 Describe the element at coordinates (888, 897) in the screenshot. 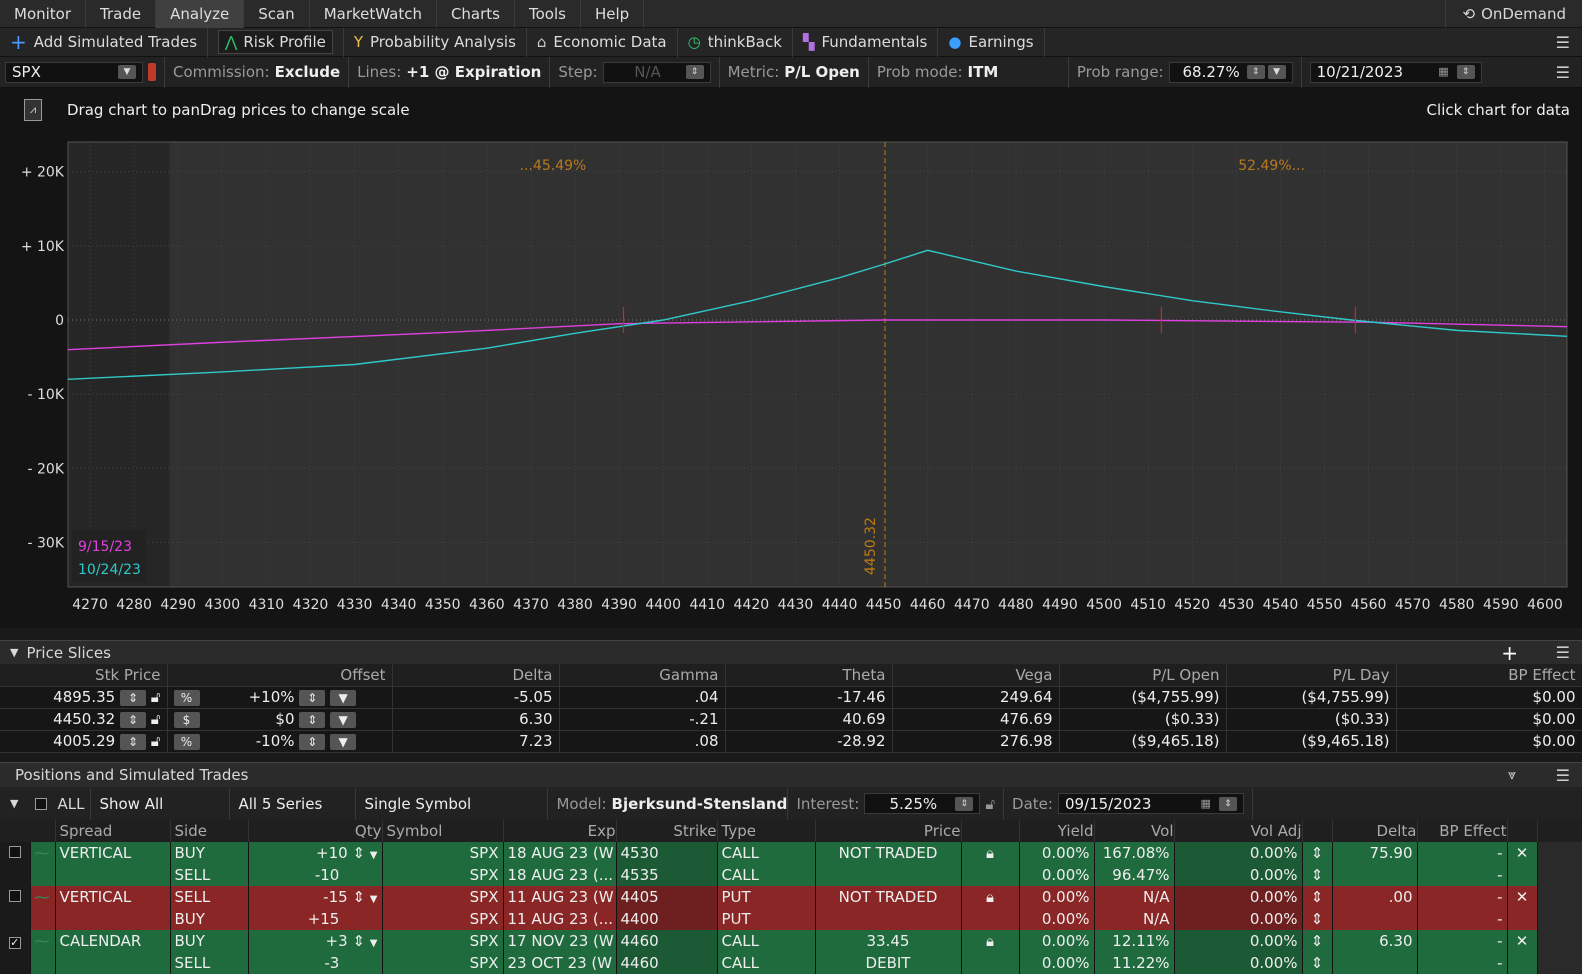

I see `row-price: NOT TRADED` at that location.